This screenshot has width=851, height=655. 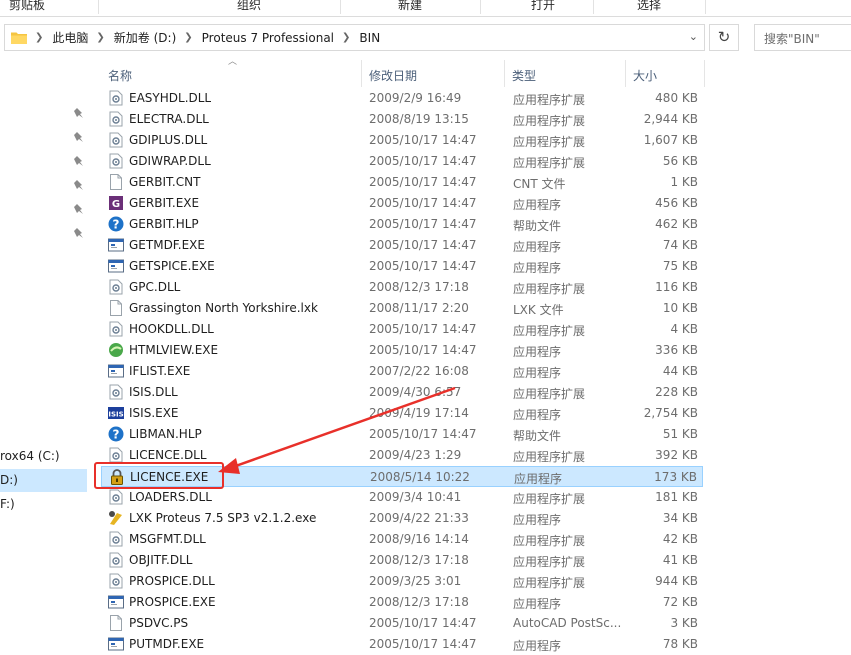 I want to click on annotation-arrow, so click(x=337, y=430).